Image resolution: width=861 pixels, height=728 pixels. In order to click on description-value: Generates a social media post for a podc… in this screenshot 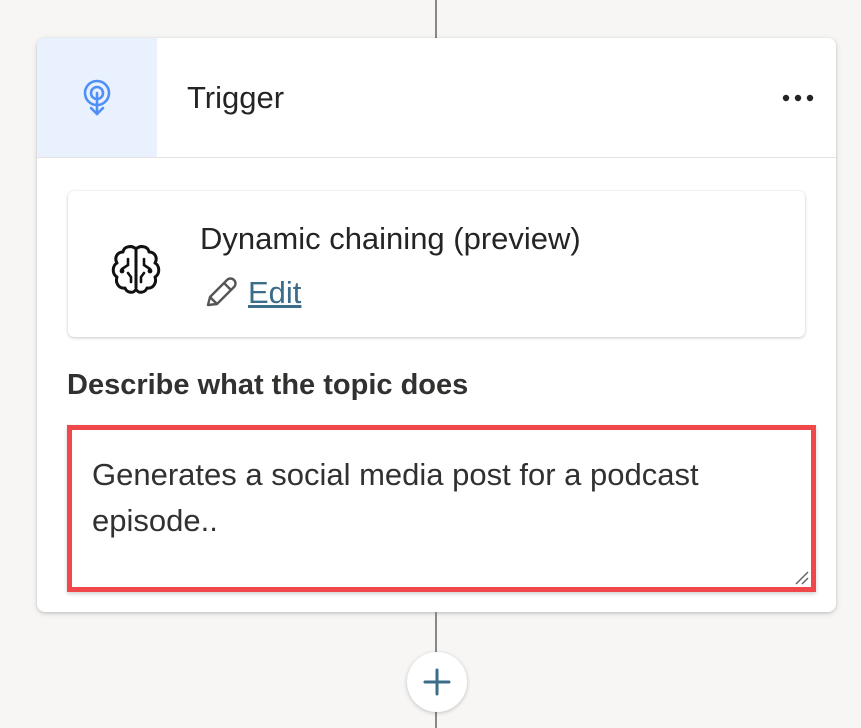, I will do `click(395, 497)`.